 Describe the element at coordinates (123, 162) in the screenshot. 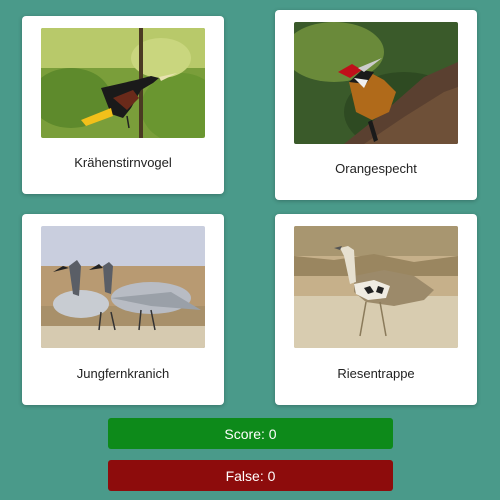

I see `bird-name-1: Krähenstirnvogel` at that location.